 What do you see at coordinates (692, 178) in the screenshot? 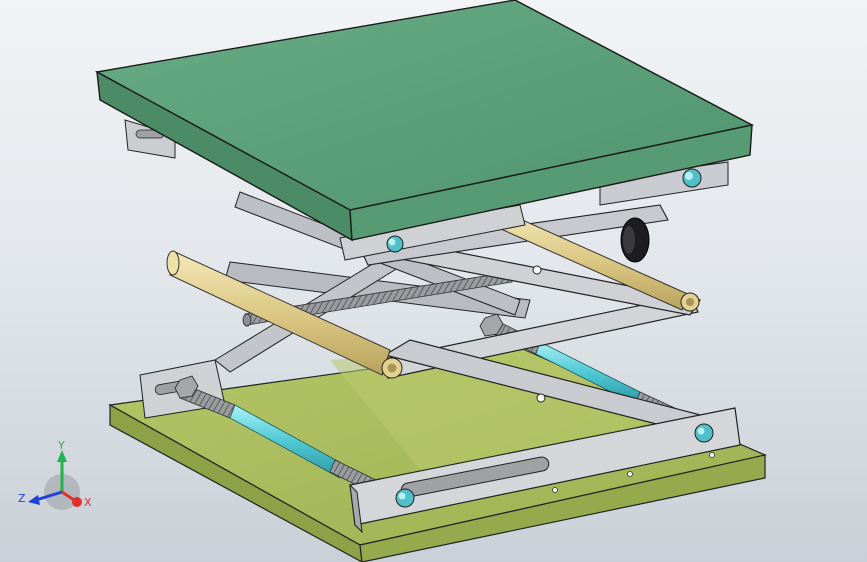
I see `pin-top-right` at bounding box center [692, 178].